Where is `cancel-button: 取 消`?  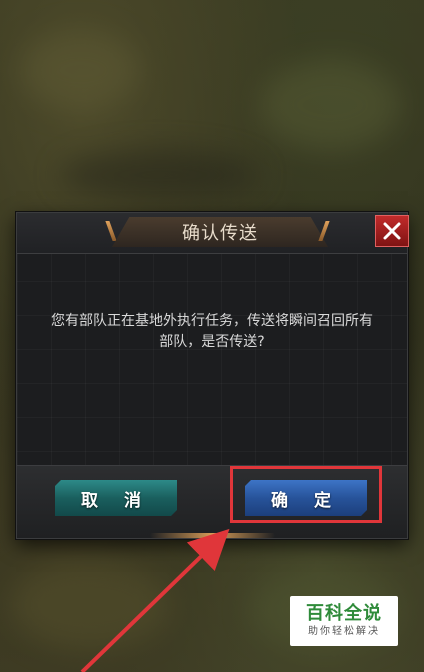 cancel-button: 取 消 is located at coordinates (116, 498).